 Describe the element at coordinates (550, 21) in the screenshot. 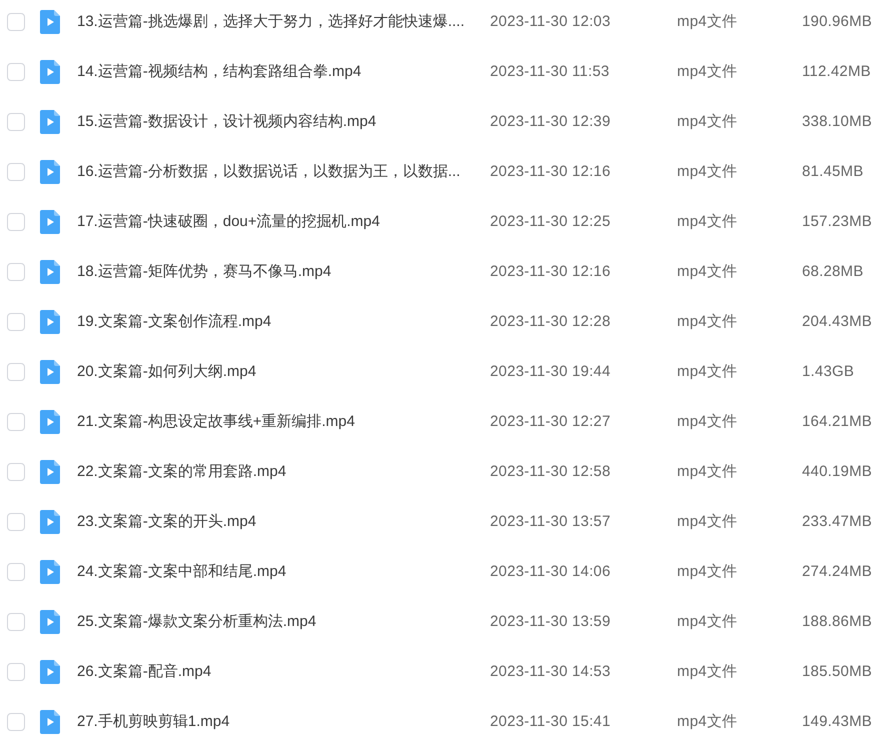

I see `modified-date: 2023-11-30 12:03` at that location.